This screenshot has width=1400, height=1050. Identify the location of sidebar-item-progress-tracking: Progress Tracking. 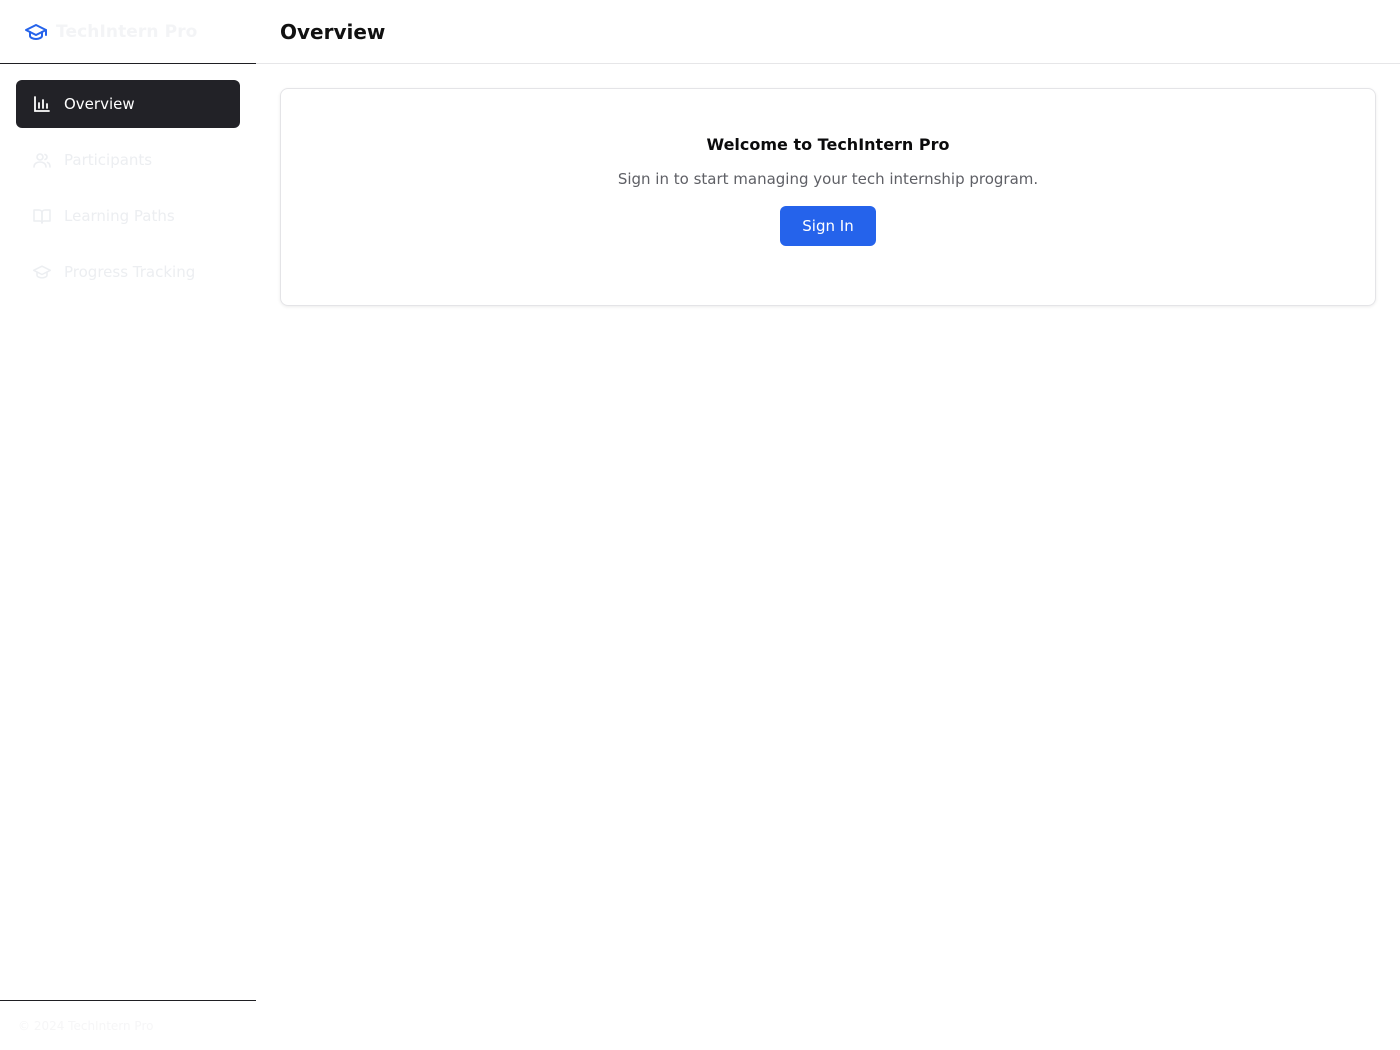
(128, 272).